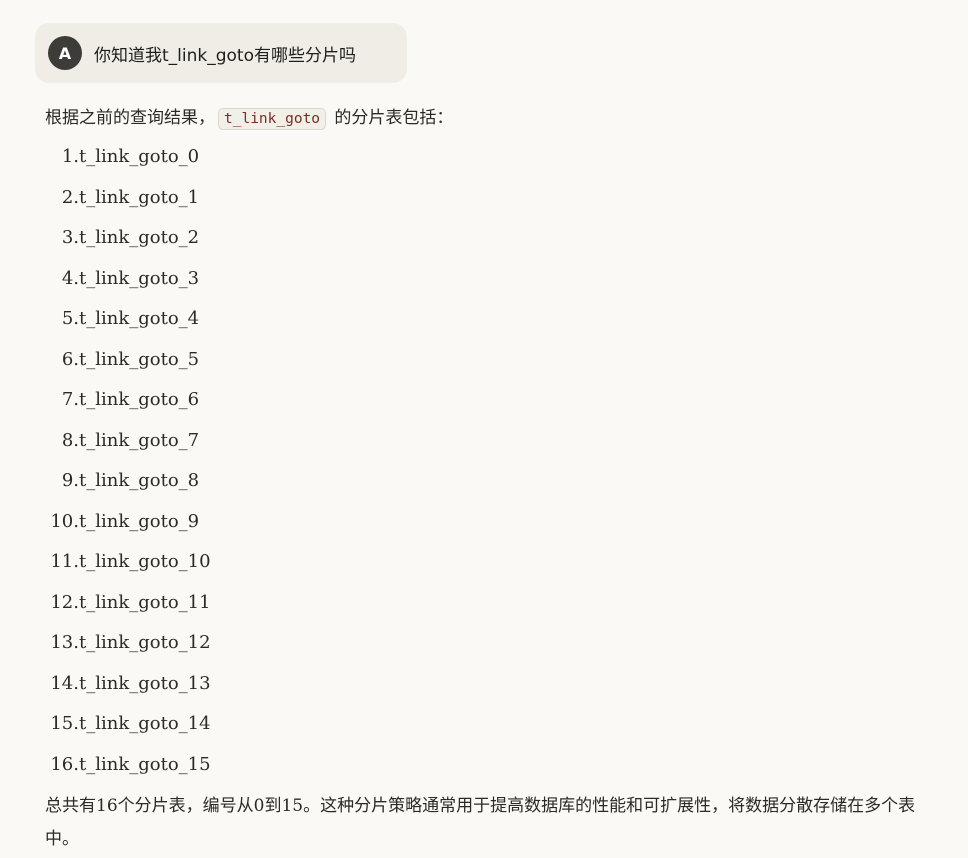  What do you see at coordinates (139, 278) in the screenshot?
I see `list-item-text: t_link_goto_3` at bounding box center [139, 278].